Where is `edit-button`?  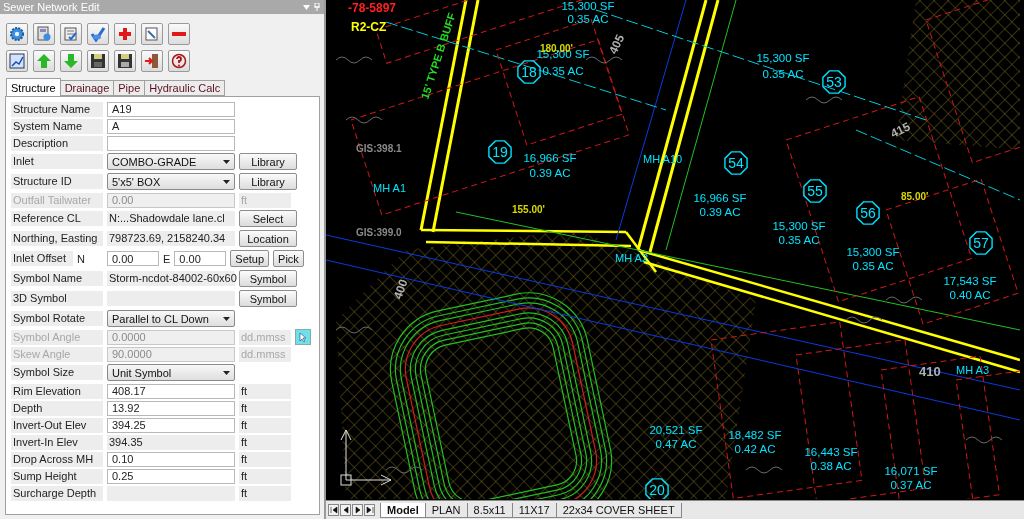
edit-button is located at coordinates (152, 34).